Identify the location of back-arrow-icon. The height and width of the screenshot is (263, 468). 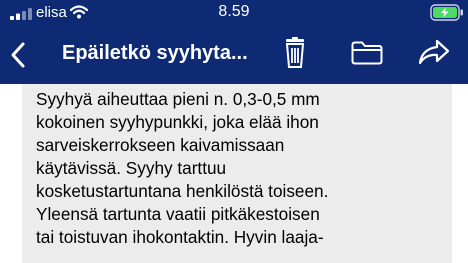
(19, 55).